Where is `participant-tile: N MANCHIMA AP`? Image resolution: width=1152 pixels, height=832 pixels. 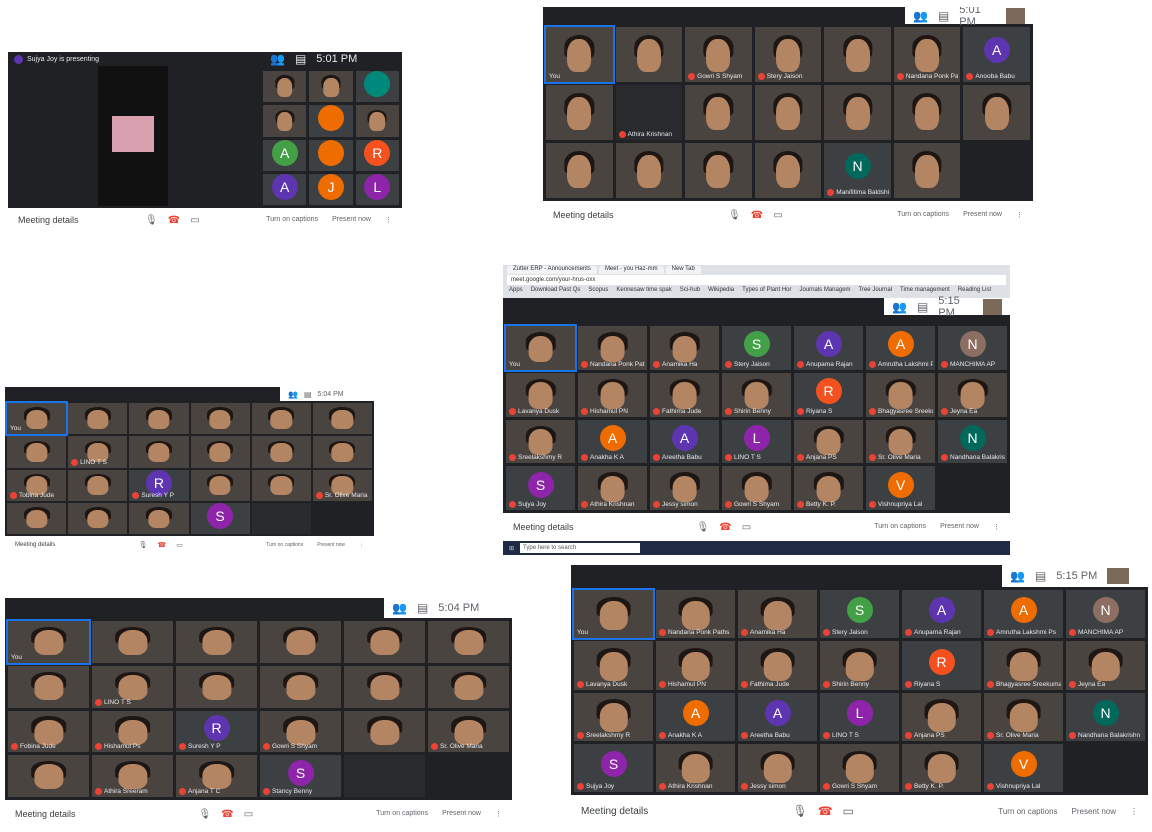 participant-tile: N MANCHIMA AP is located at coordinates (1105, 614).